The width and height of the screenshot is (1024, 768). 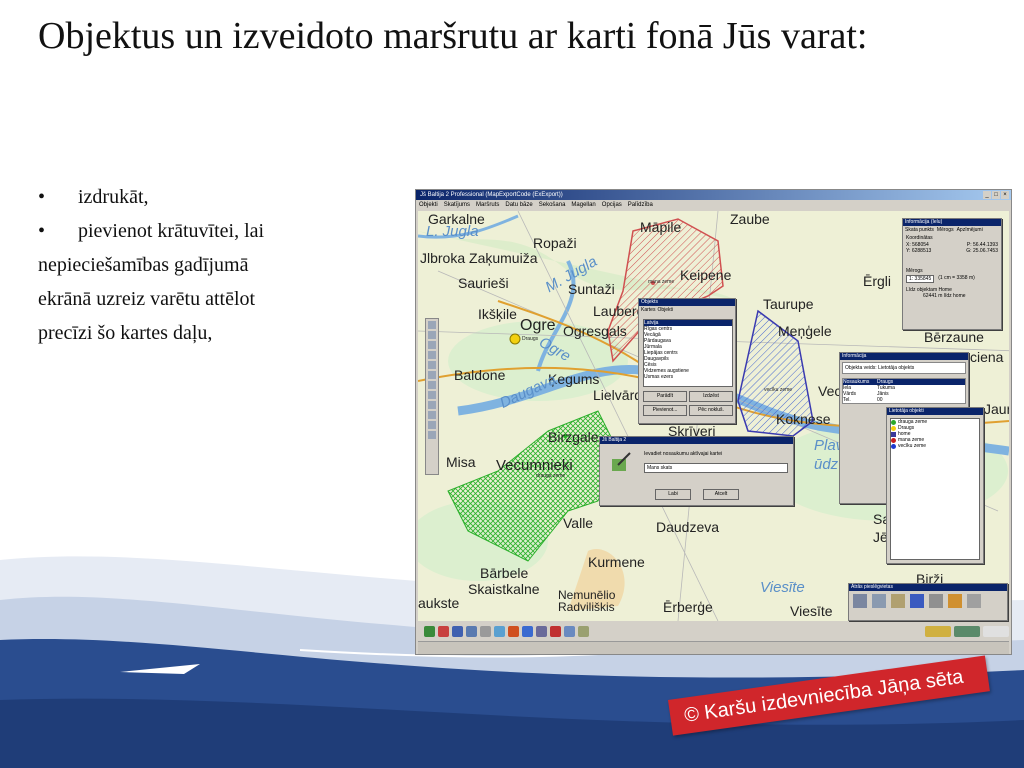 What do you see at coordinates (569, 631) in the screenshot?
I see `settings-icon` at bounding box center [569, 631].